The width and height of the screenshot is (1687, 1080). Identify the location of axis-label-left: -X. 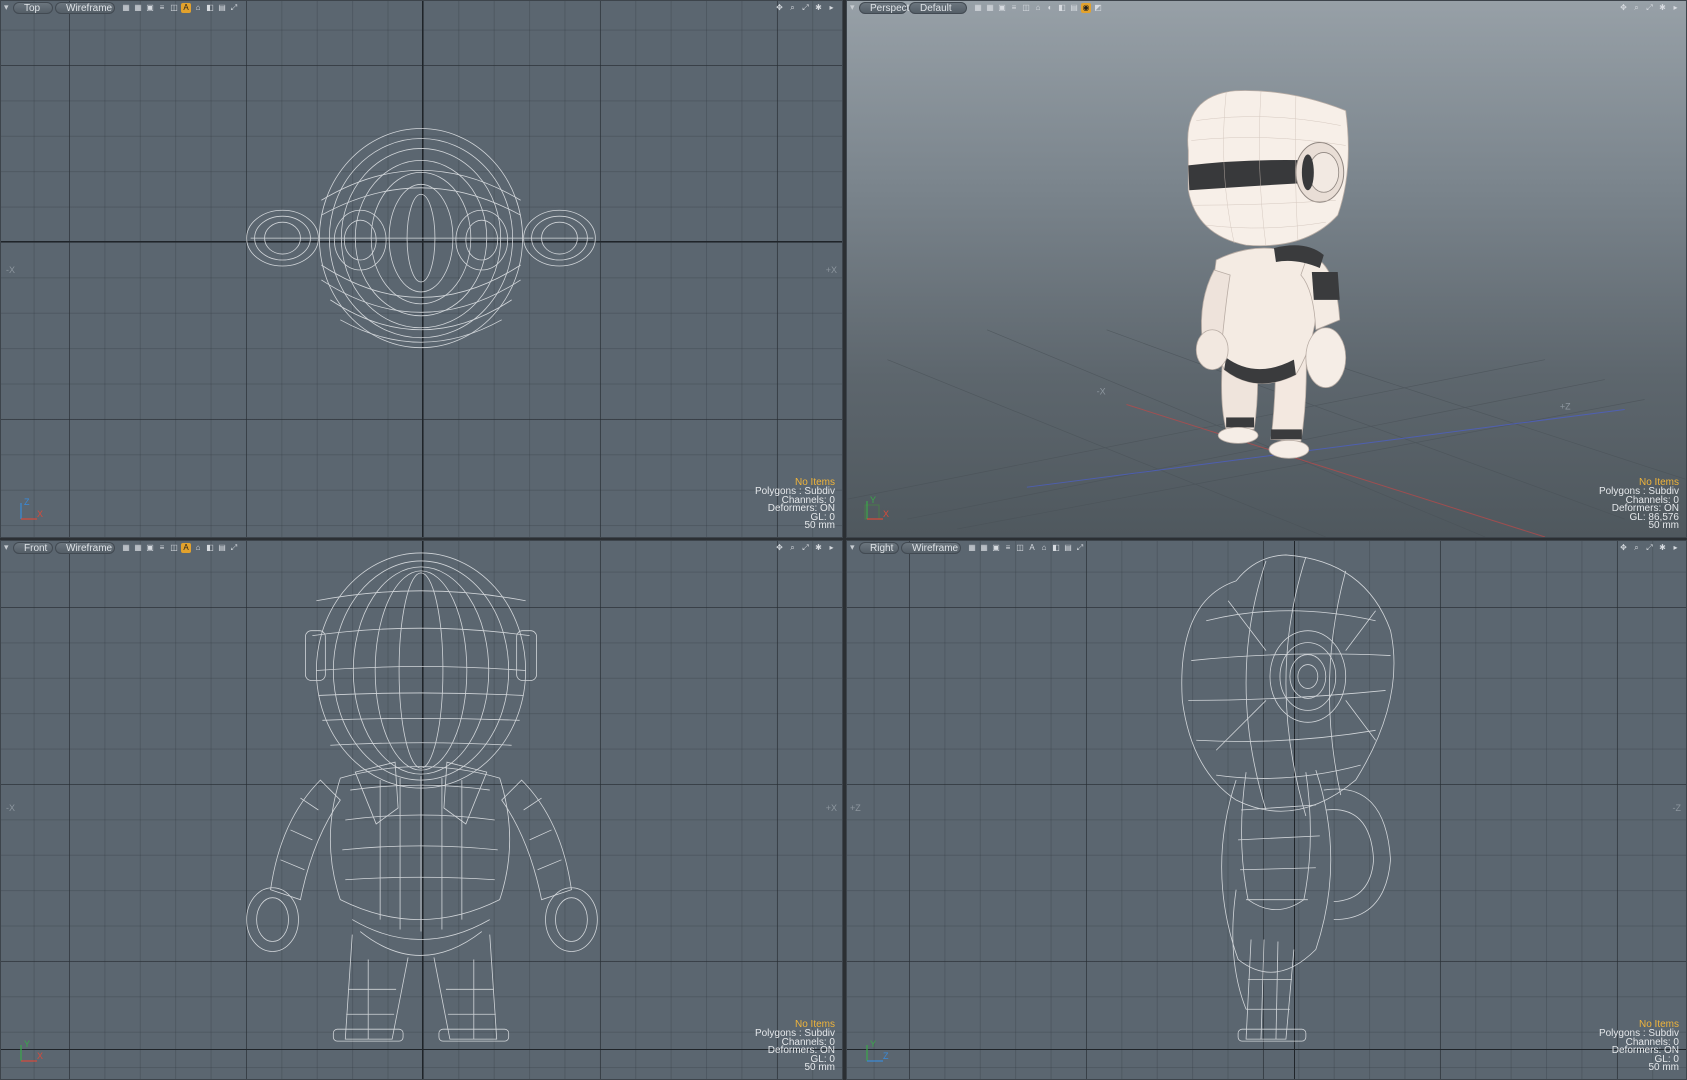
(1101, 392).